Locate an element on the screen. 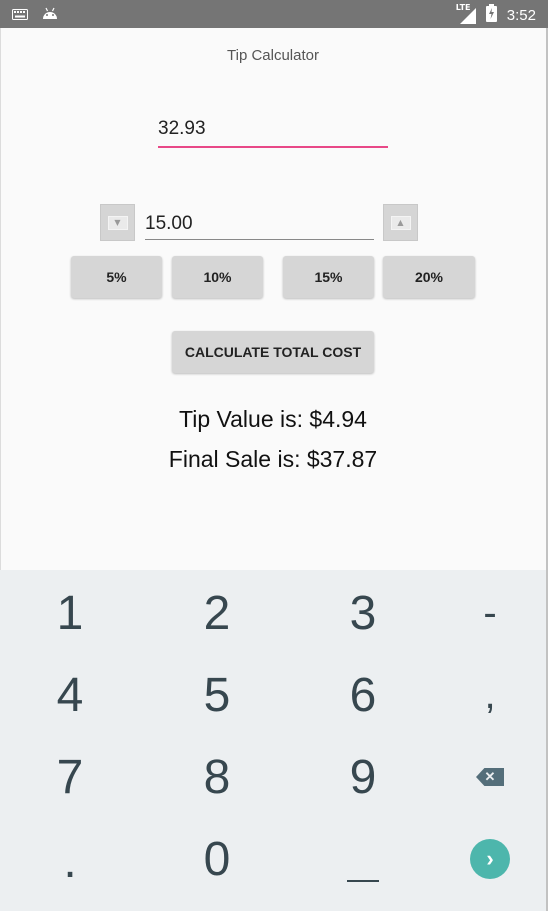  tip-percent-input is located at coordinates (259, 224).